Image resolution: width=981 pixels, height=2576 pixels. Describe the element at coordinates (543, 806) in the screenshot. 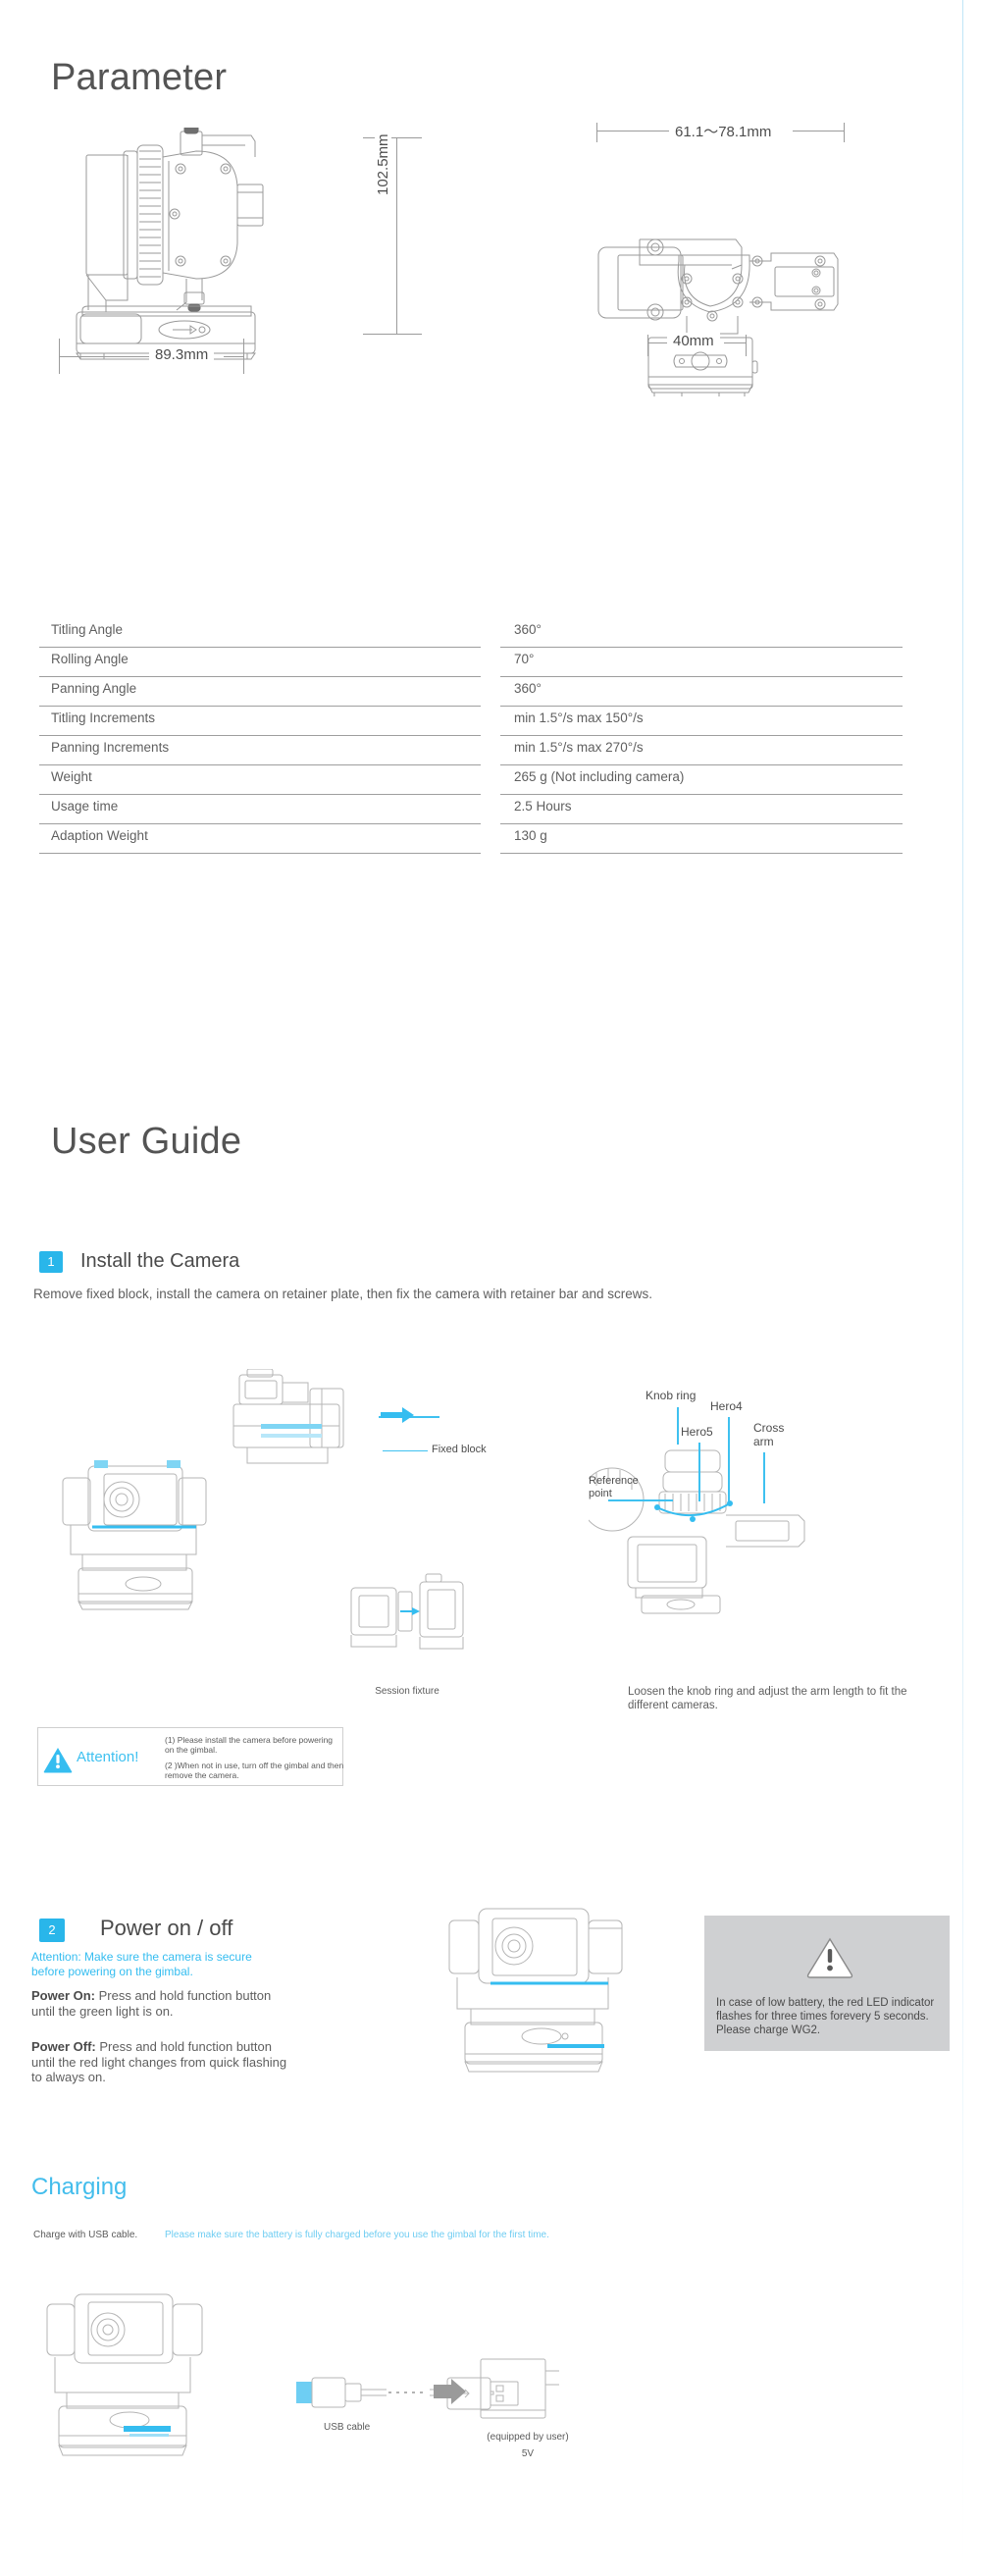

I see `spec-value: 2.5 Hours` at that location.